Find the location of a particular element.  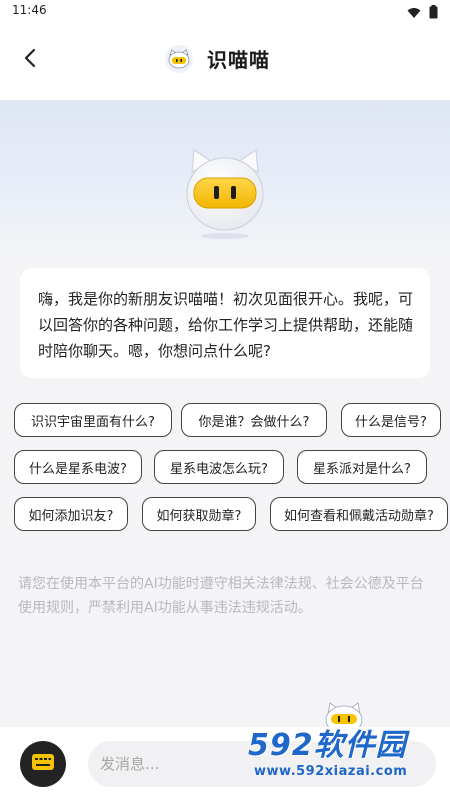

battery-icon is located at coordinates (433, 13).